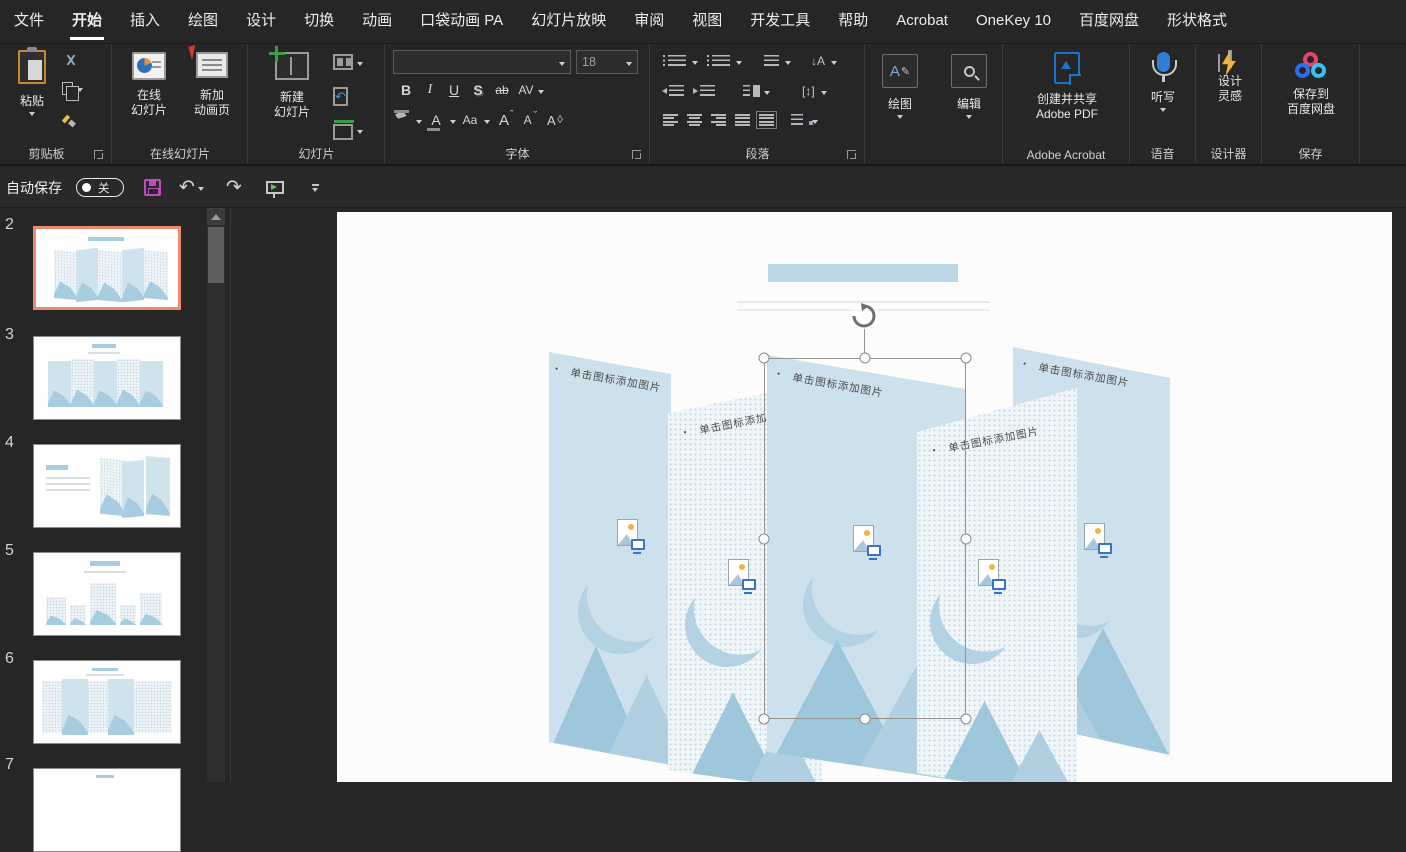 The height and width of the screenshot is (852, 1406). I want to click on text-shadow-button: S, so click(478, 90).